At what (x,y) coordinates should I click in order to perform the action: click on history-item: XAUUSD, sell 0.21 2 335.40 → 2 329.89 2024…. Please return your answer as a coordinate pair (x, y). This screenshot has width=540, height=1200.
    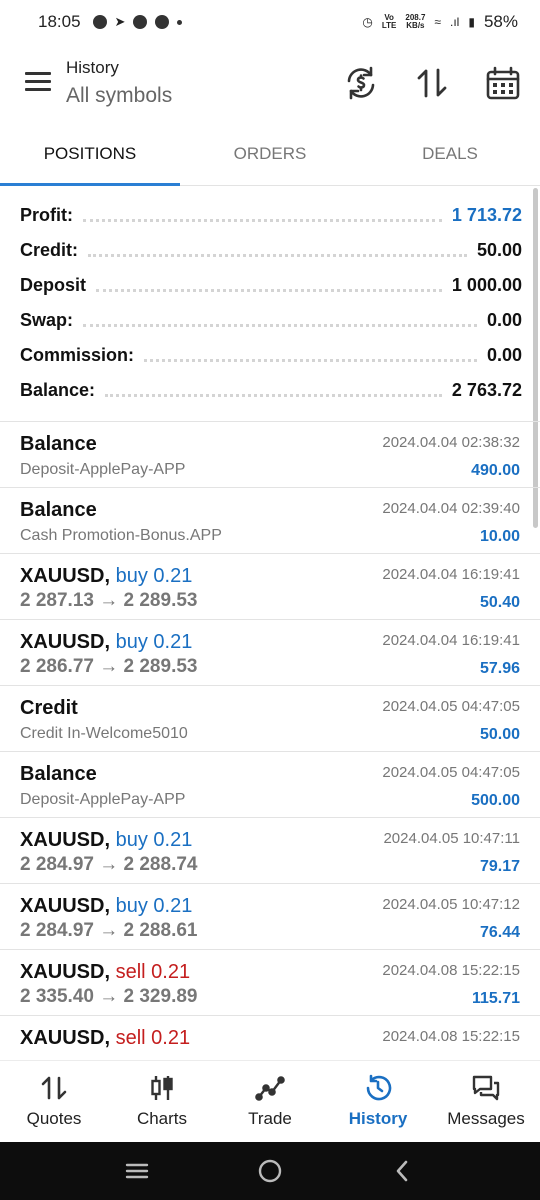
    Looking at the image, I should click on (270, 983).